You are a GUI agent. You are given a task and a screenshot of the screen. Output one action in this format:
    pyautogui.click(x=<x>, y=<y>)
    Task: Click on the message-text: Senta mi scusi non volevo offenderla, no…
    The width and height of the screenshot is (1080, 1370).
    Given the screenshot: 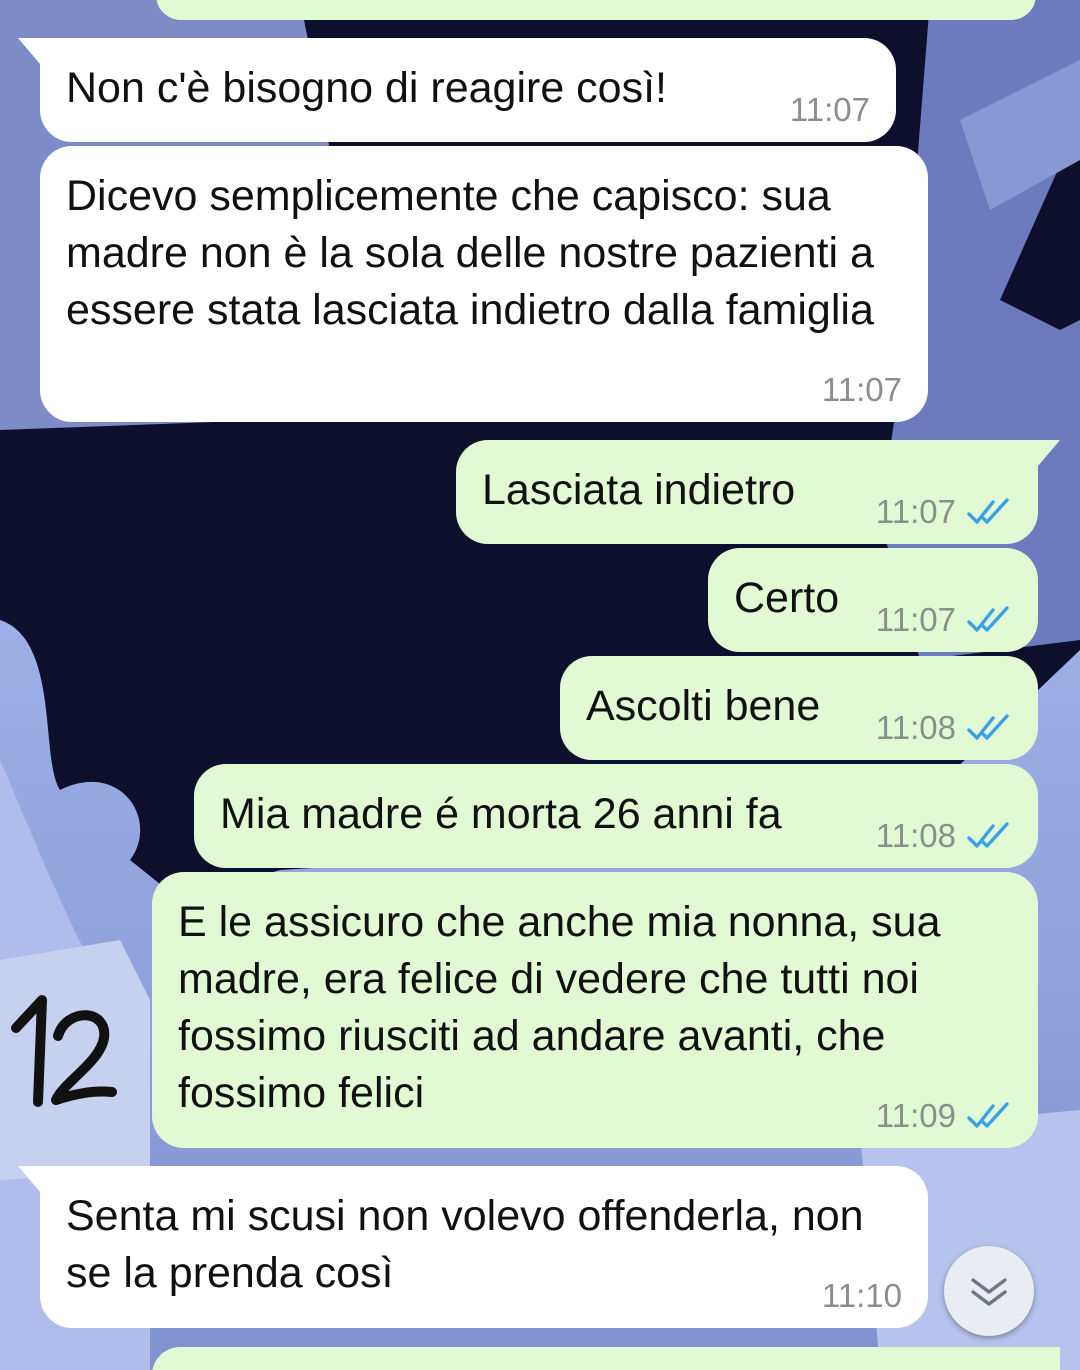 What is the action you would take?
    pyautogui.click(x=471, y=1244)
    